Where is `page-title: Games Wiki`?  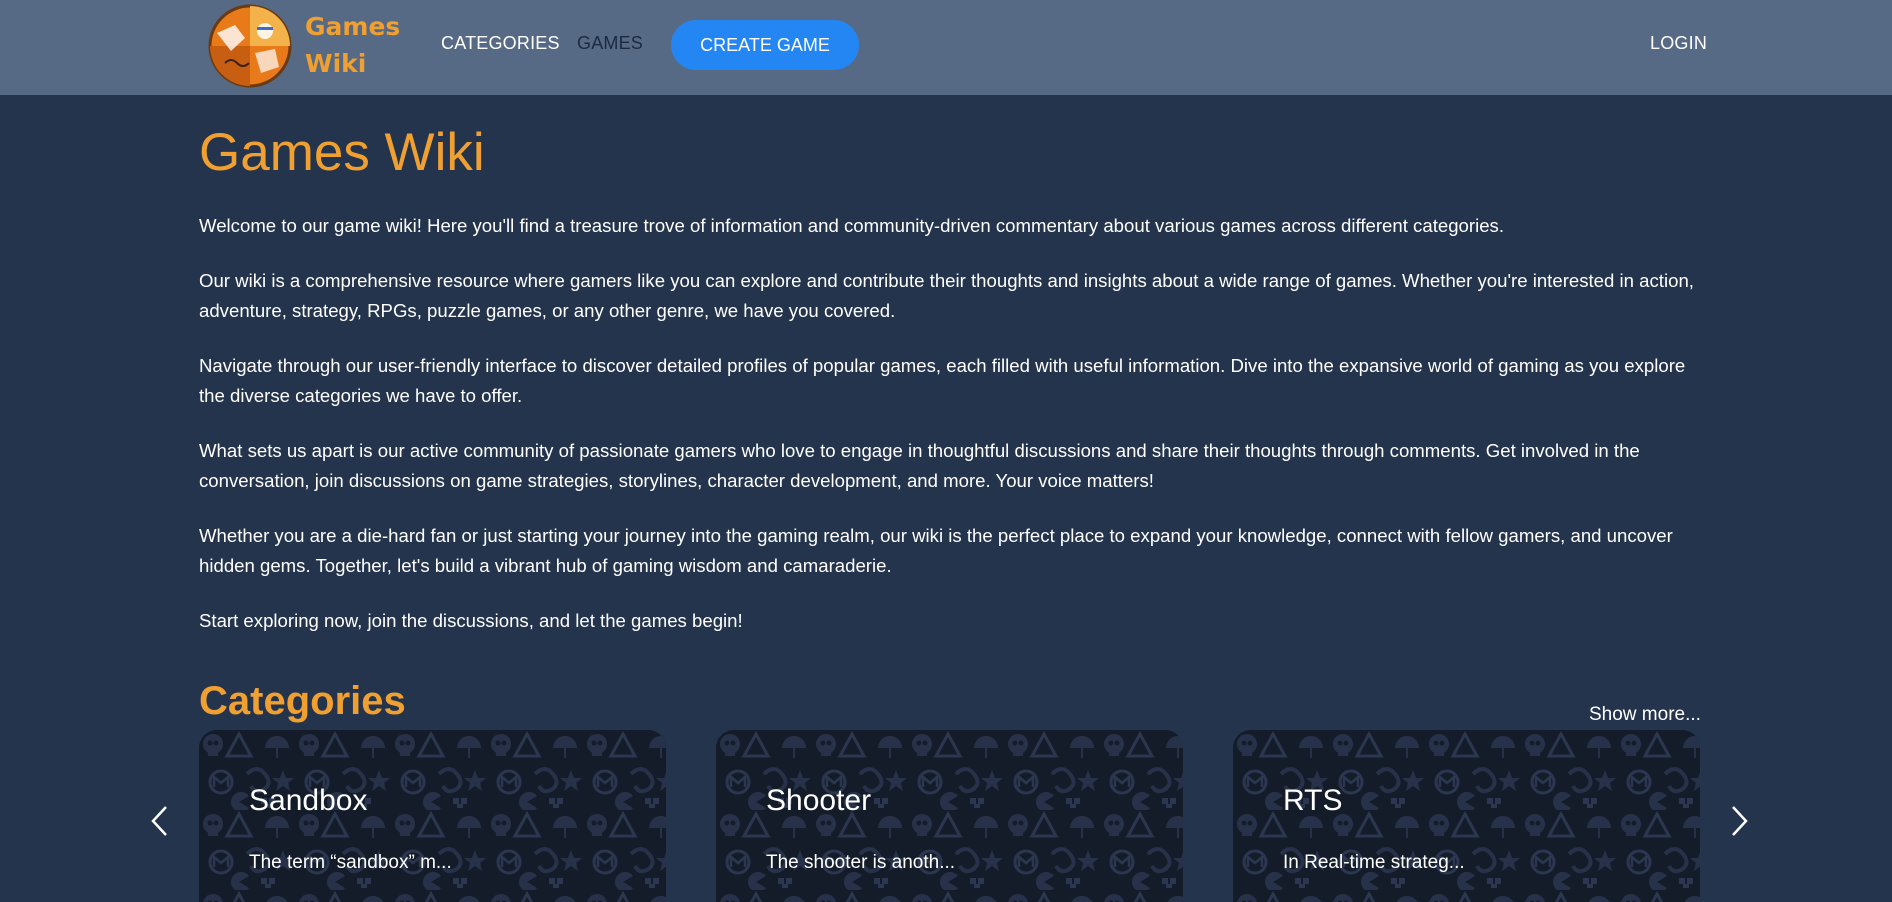 page-title: Games Wiki is located at coordinates (342, 152).